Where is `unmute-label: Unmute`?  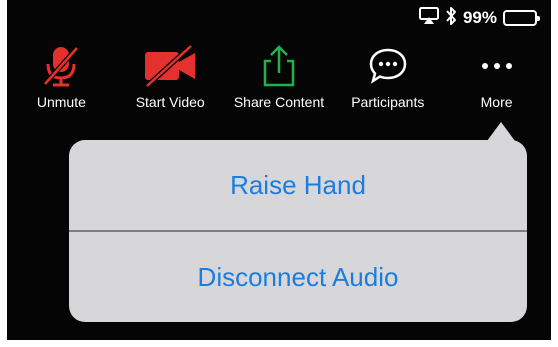 unmute-label: Unmute is located at coordinates (61, 102).